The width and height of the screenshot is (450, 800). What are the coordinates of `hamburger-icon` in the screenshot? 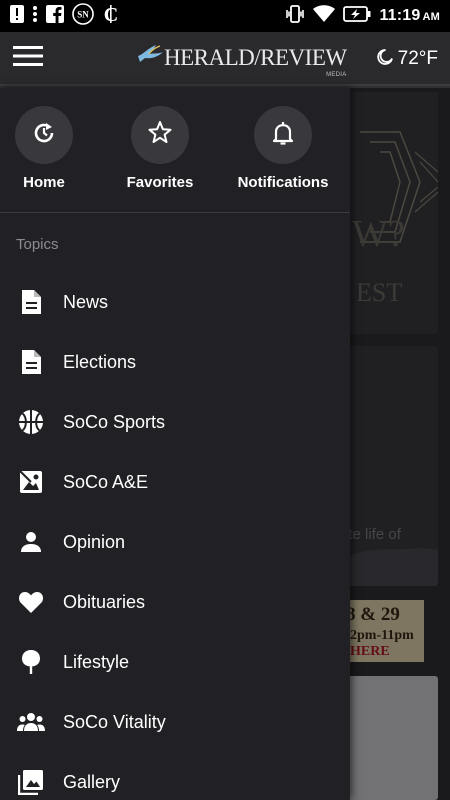 It's located at (28, 58).